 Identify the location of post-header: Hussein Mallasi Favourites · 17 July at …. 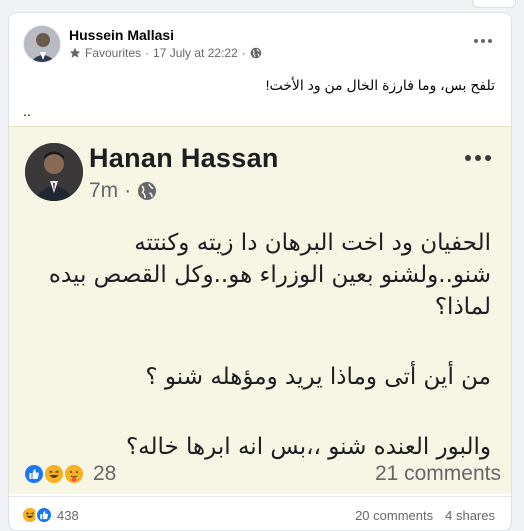
(260, 40).